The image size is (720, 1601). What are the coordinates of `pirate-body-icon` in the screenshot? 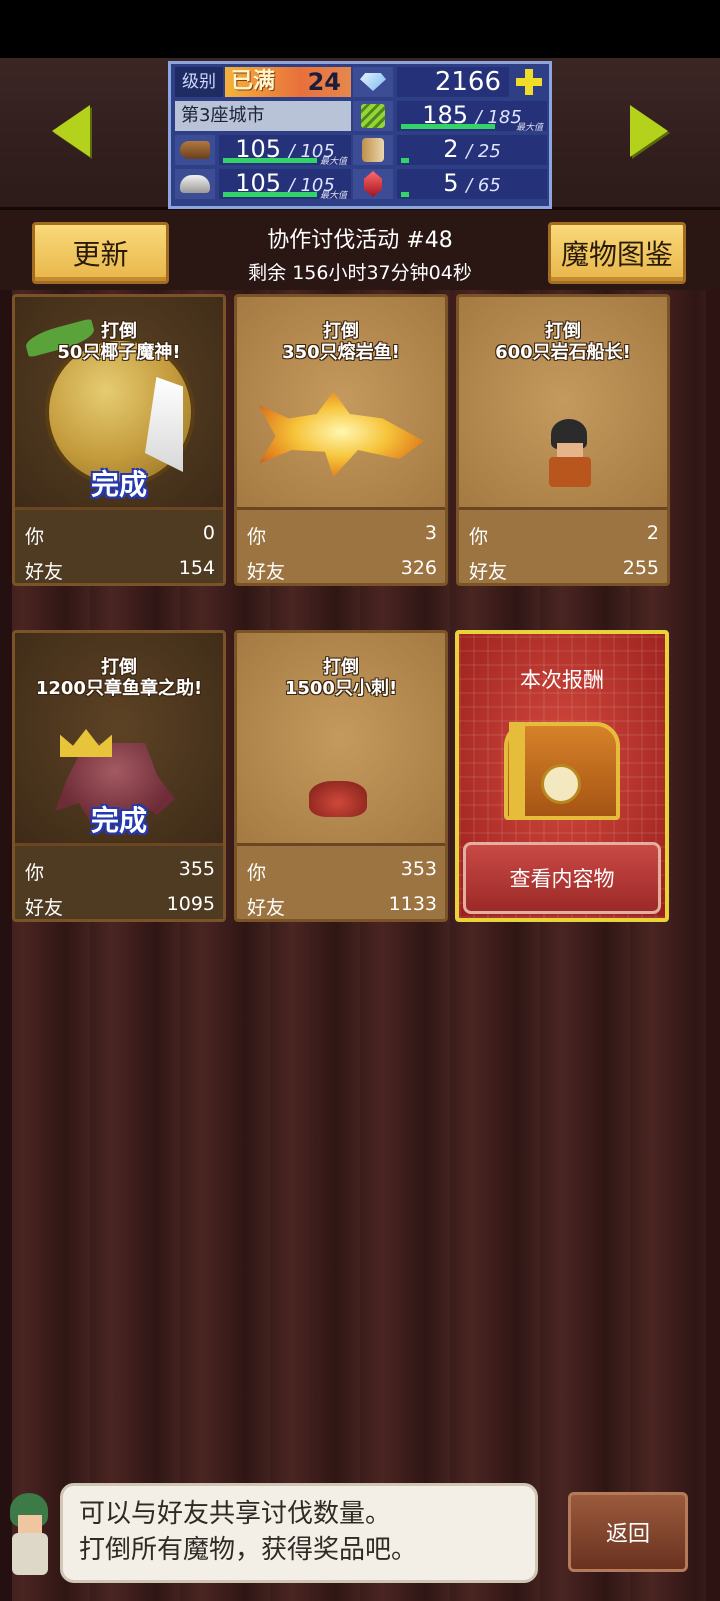 It's located at (570, 472).